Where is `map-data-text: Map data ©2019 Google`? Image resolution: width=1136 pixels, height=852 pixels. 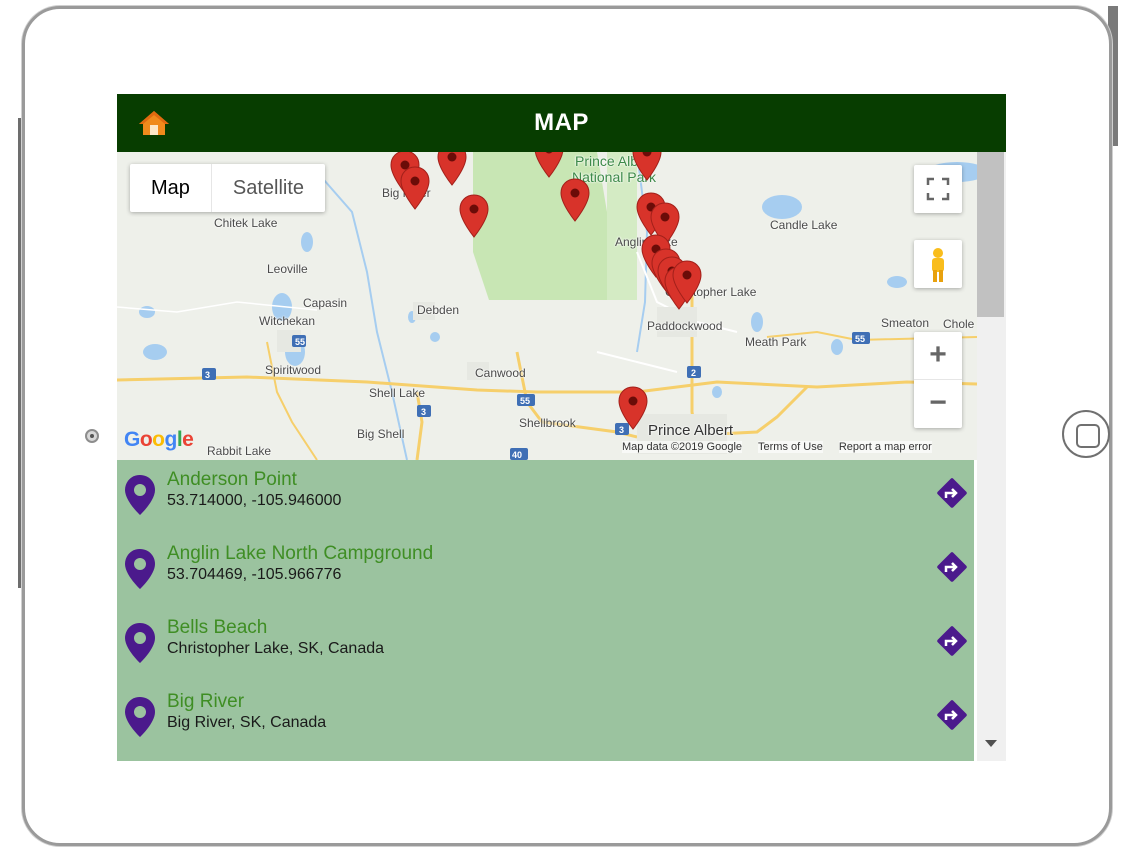
map-data-text: Map data ©2019 Google is located at coordinates (682, 447).